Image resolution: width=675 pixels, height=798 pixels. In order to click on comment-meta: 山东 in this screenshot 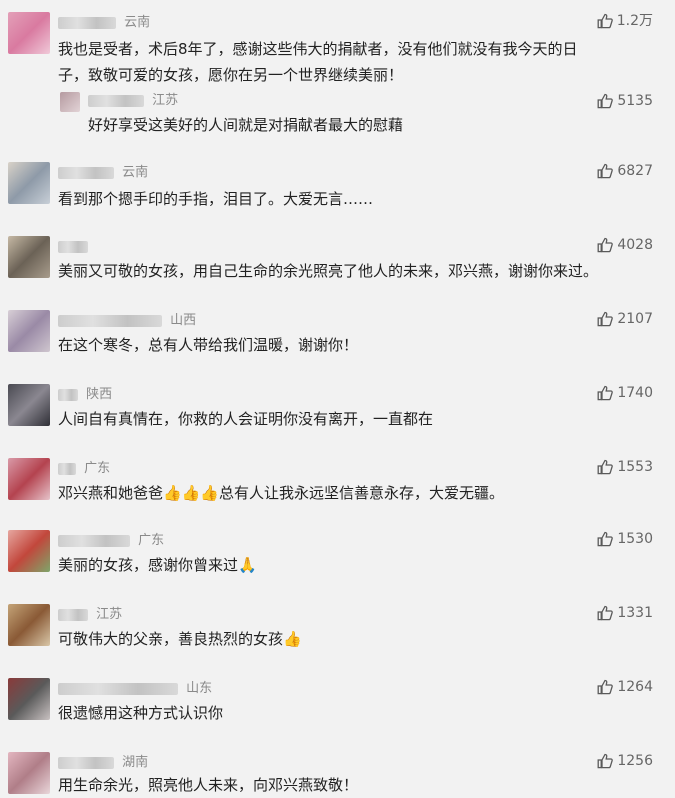, I will do `click(135, 689)`.